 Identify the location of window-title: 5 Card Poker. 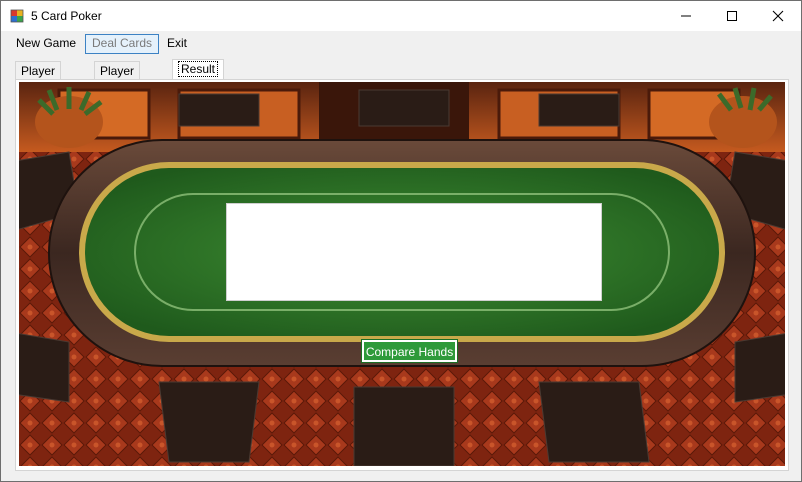
(66, 16).